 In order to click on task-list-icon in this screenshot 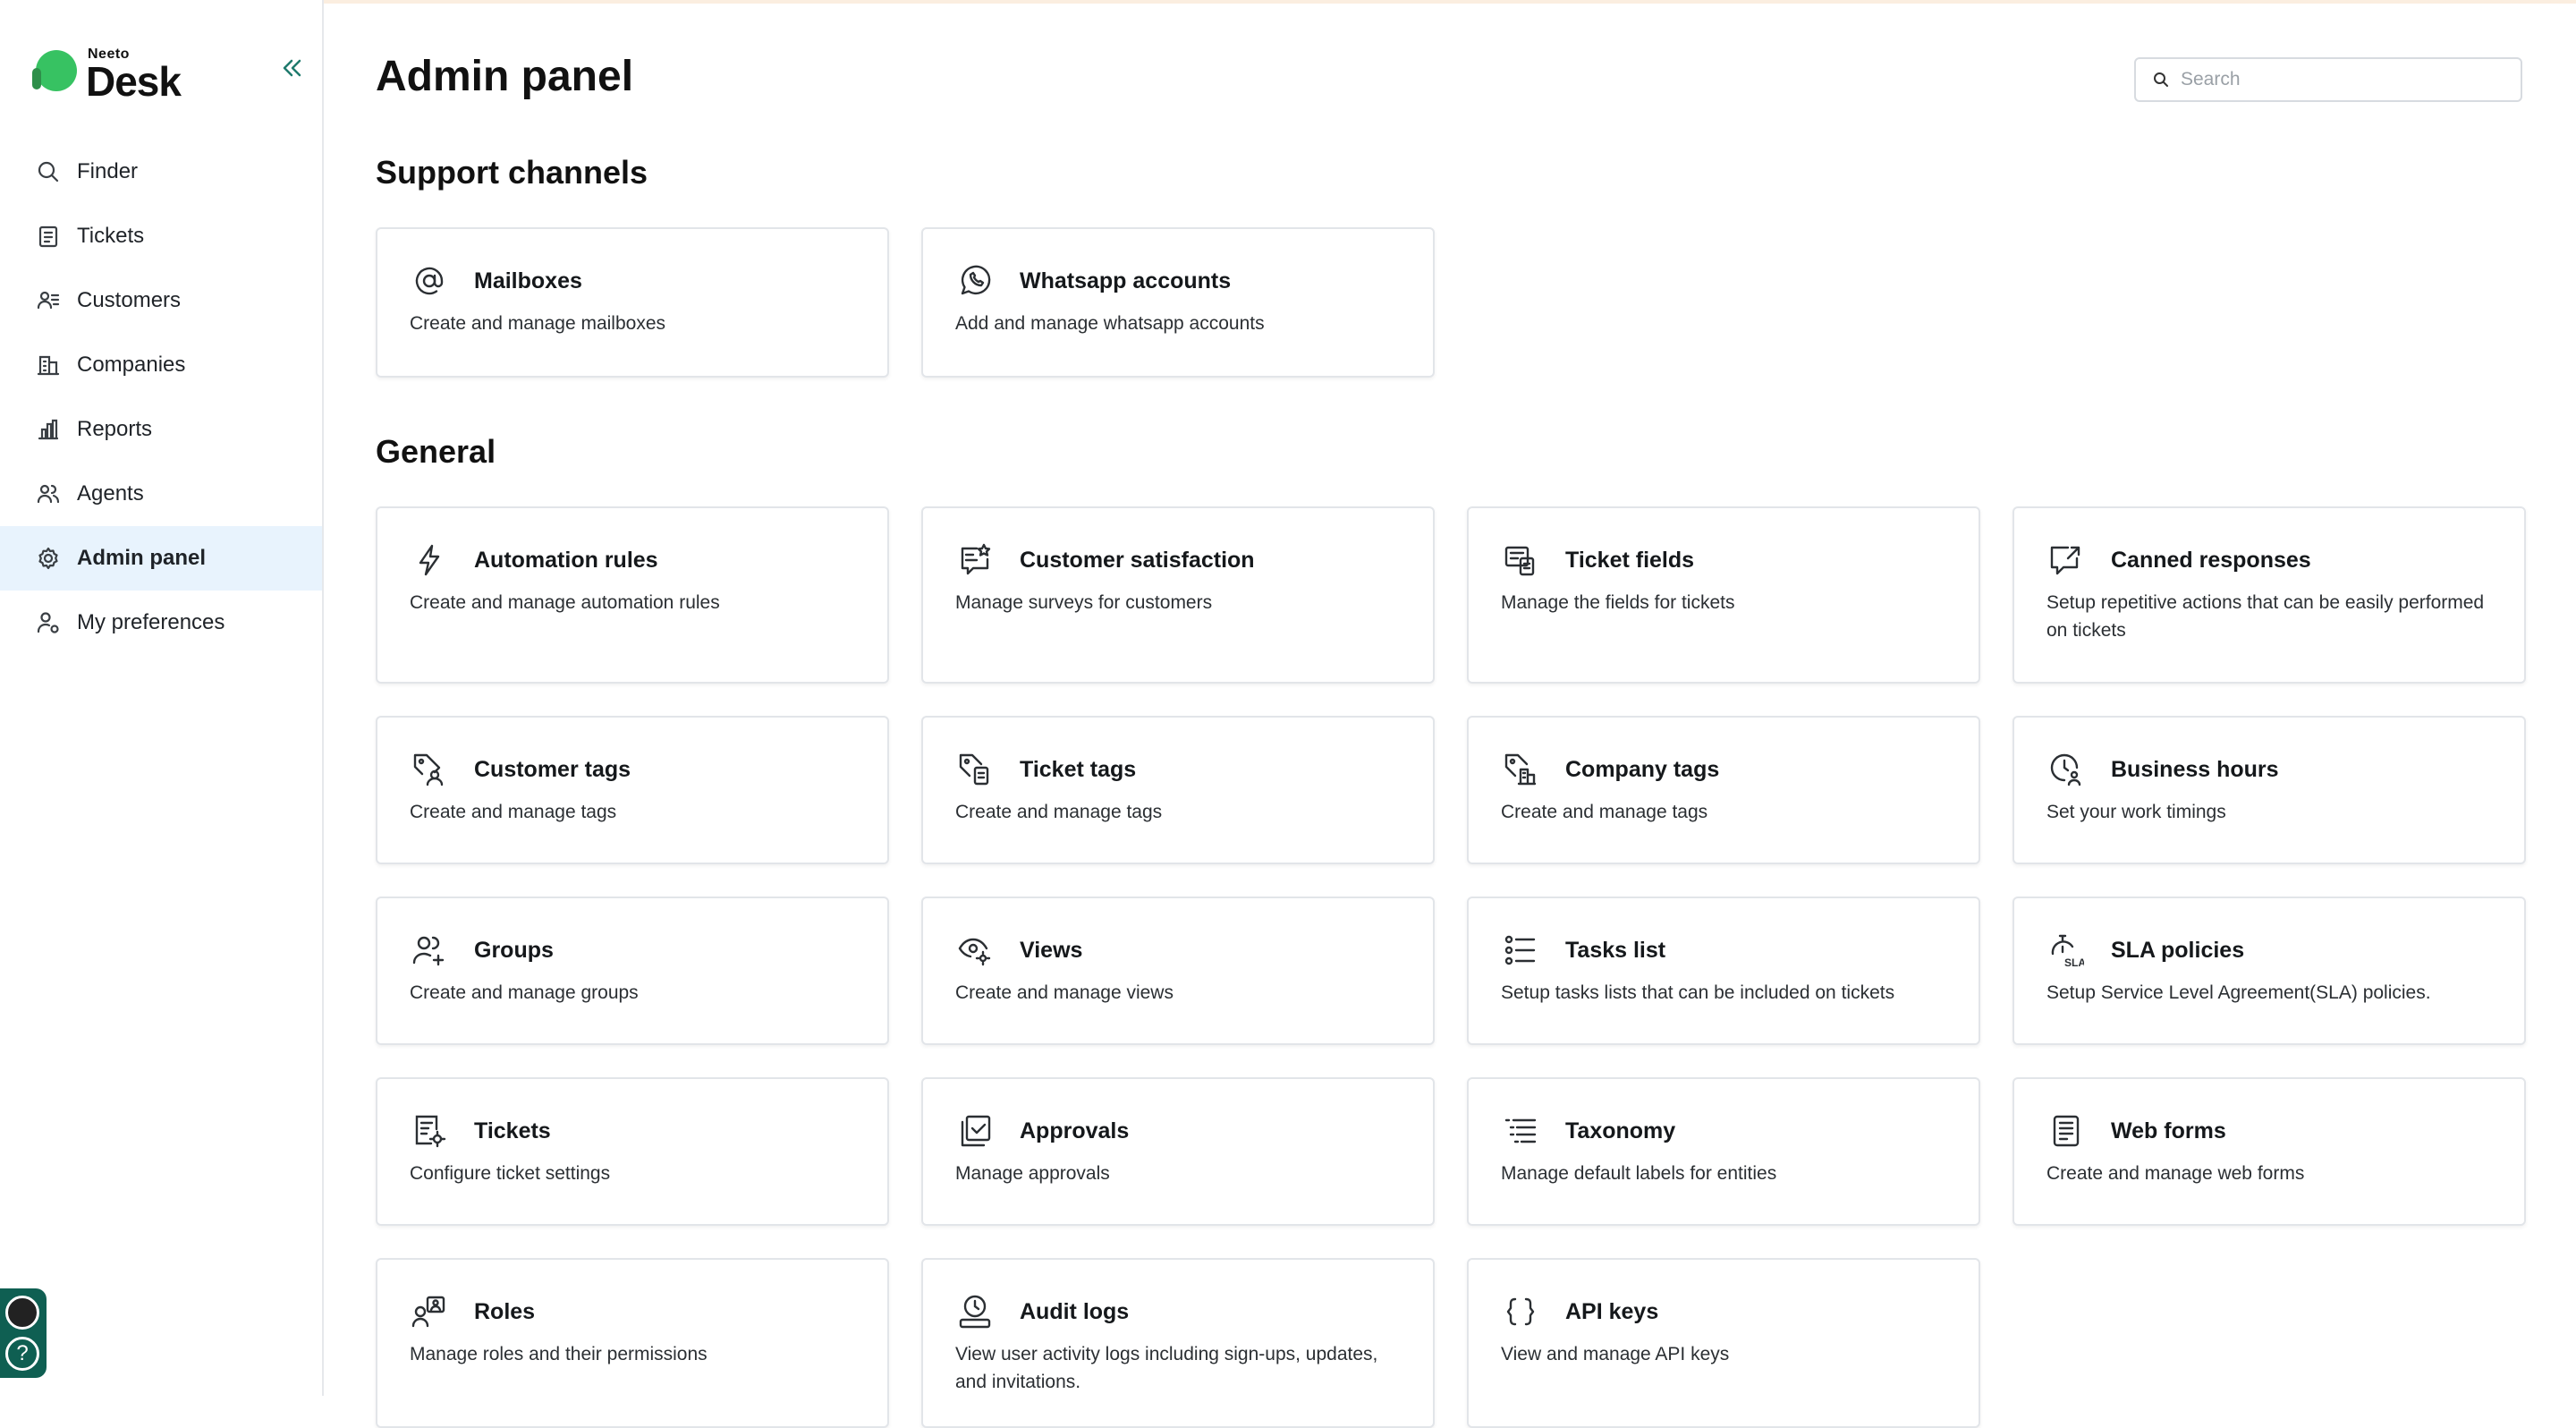, I will do `click(1520, 950)`.